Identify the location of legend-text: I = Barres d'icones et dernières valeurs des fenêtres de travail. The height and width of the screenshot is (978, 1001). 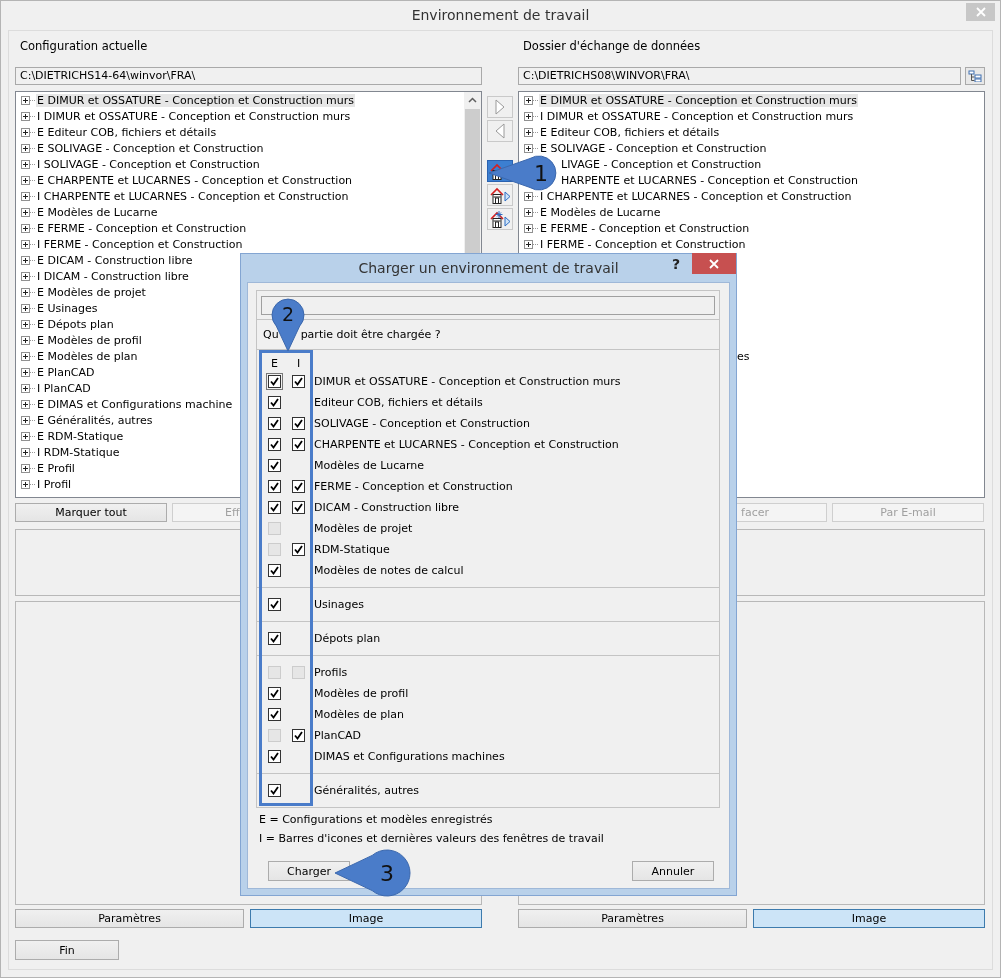
(432, 839).